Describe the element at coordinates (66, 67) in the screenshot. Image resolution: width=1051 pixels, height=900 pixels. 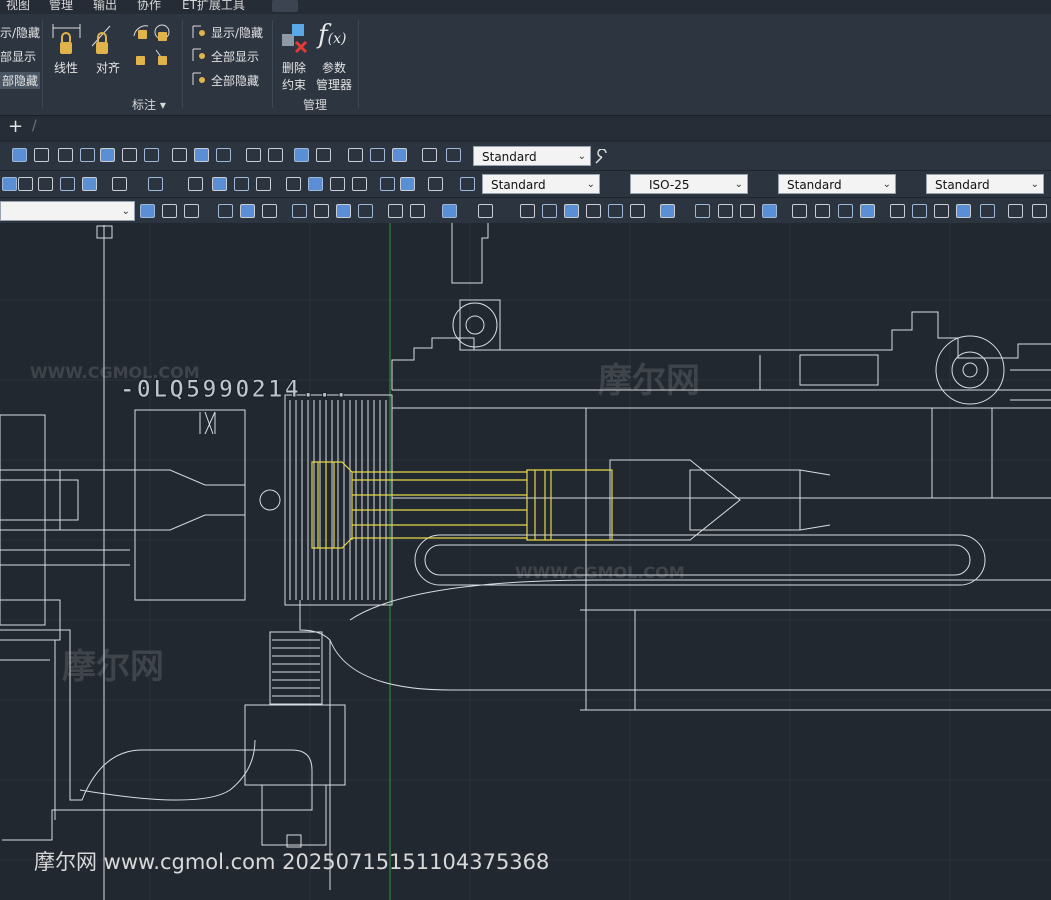
I see `linear-label: 线性` at that location.